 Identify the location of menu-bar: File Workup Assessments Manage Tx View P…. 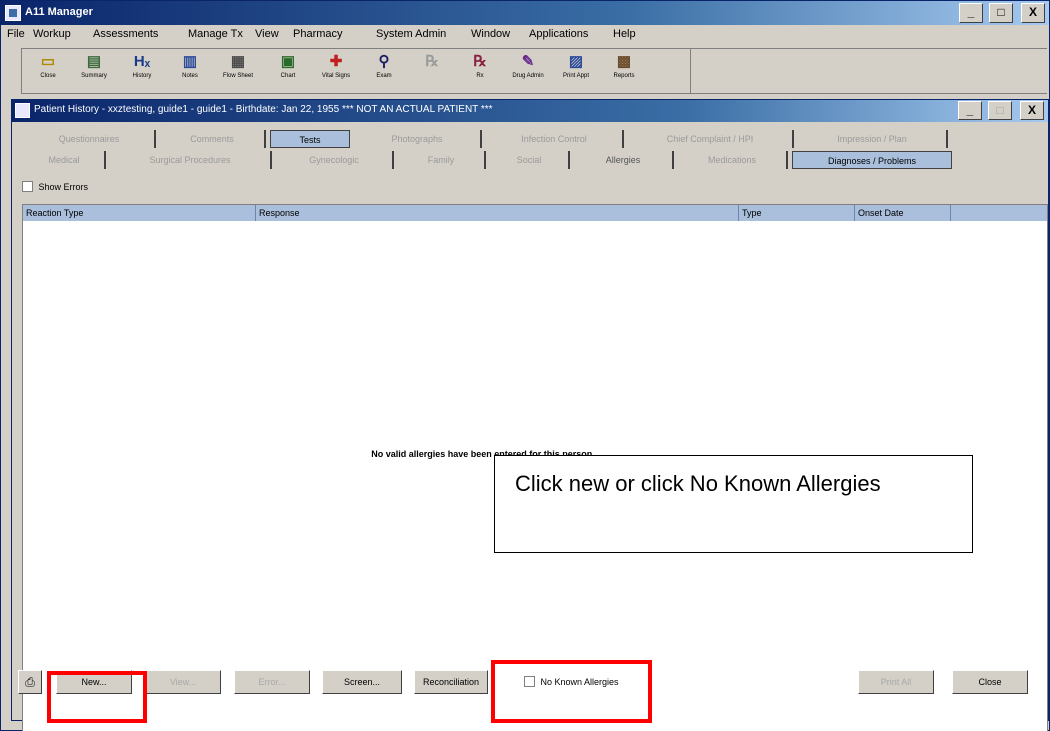
(525, 35).